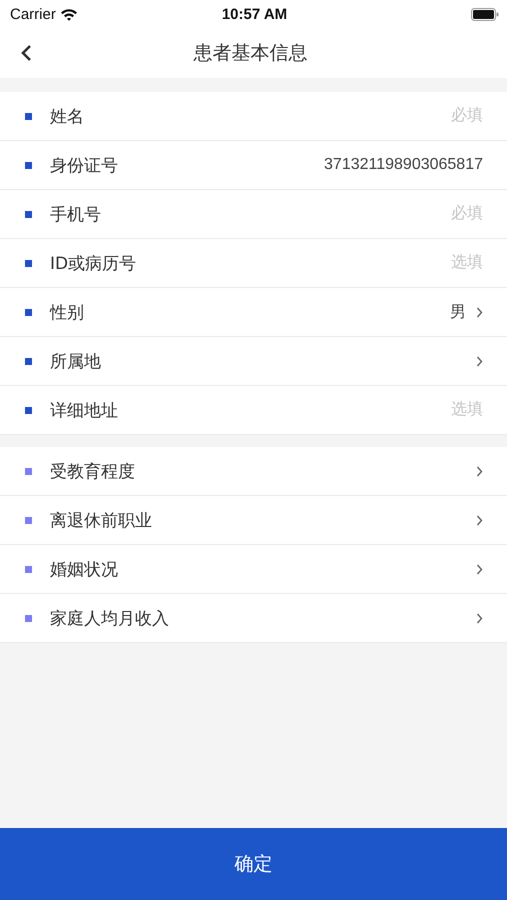 The height and width of the screenshot is (900, 507). I want to click on form-field: 身份证号 371321198903065817, so click(253, 165).